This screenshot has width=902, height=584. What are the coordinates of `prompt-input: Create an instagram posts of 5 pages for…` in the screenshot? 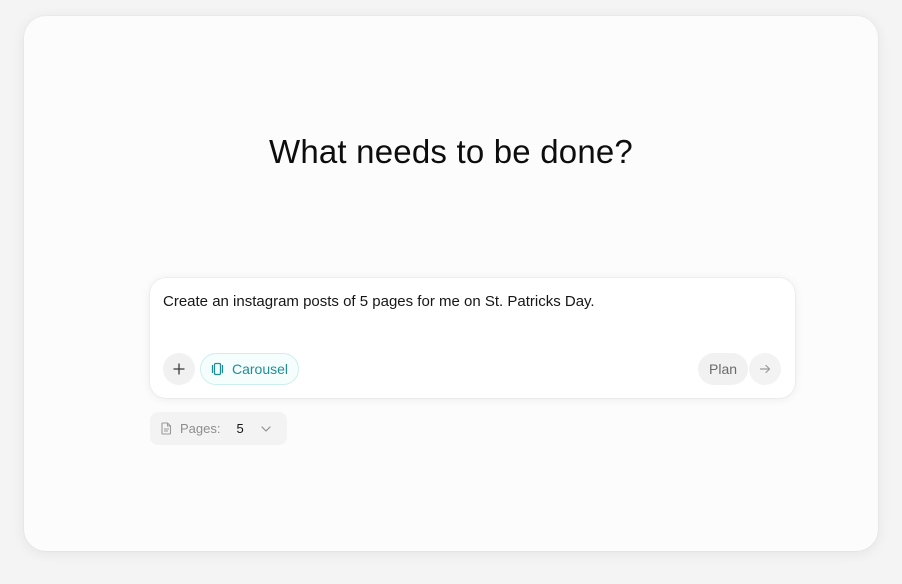 It's located at (379, 301).